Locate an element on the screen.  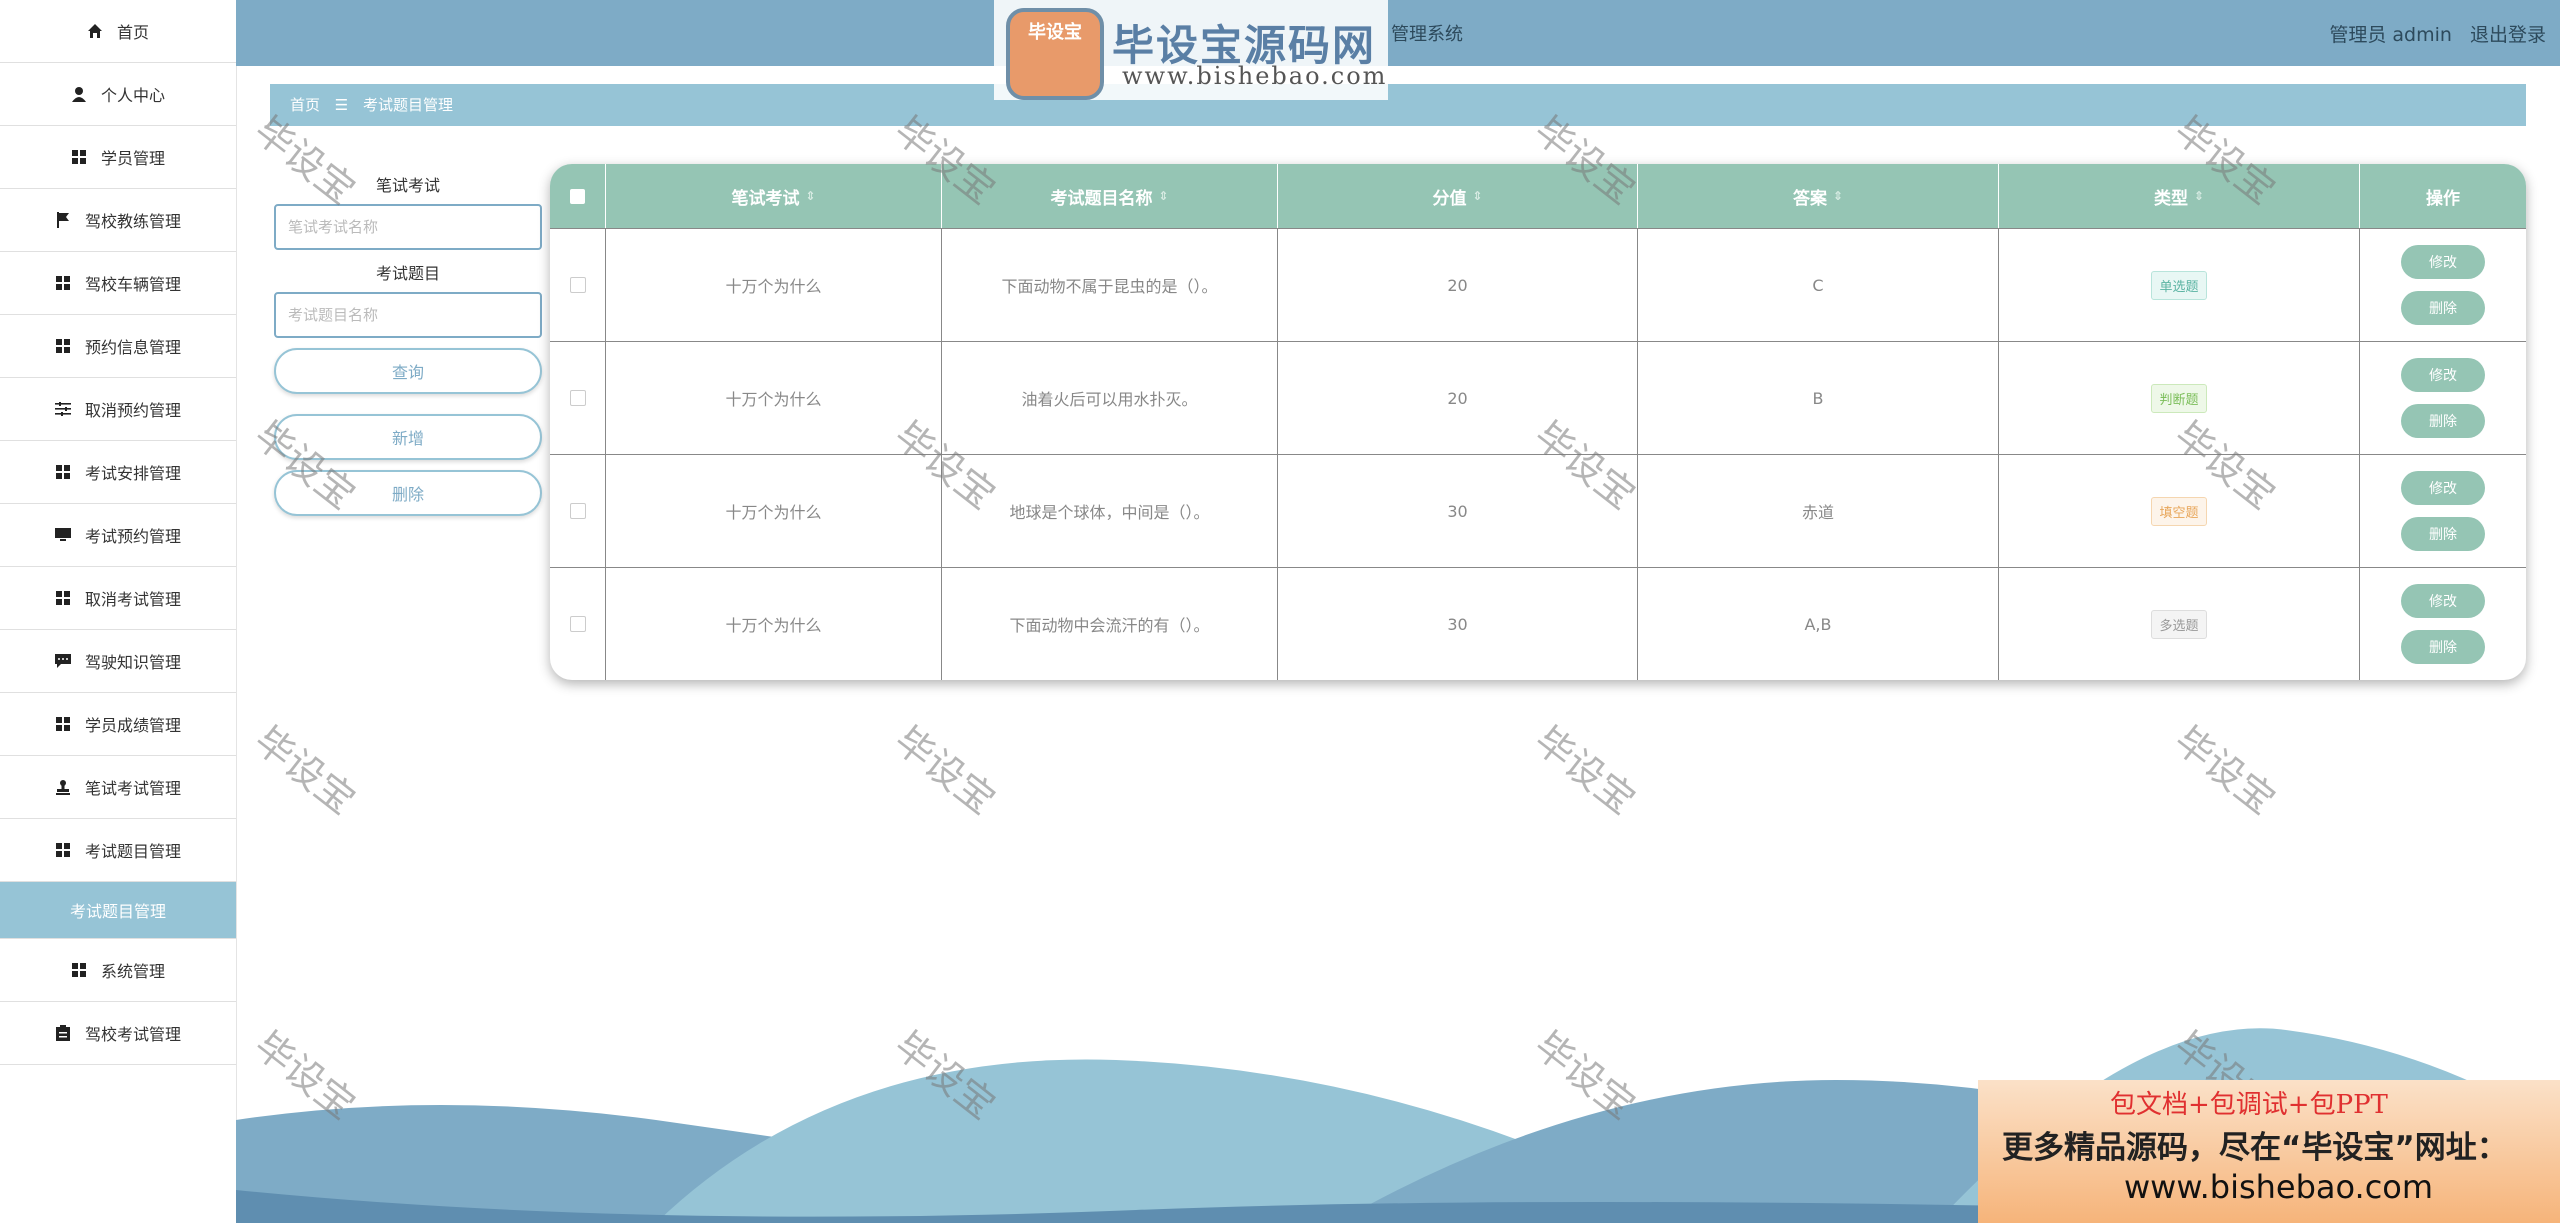
type-tag: 填空题 is located at coordinates (2179, 511).